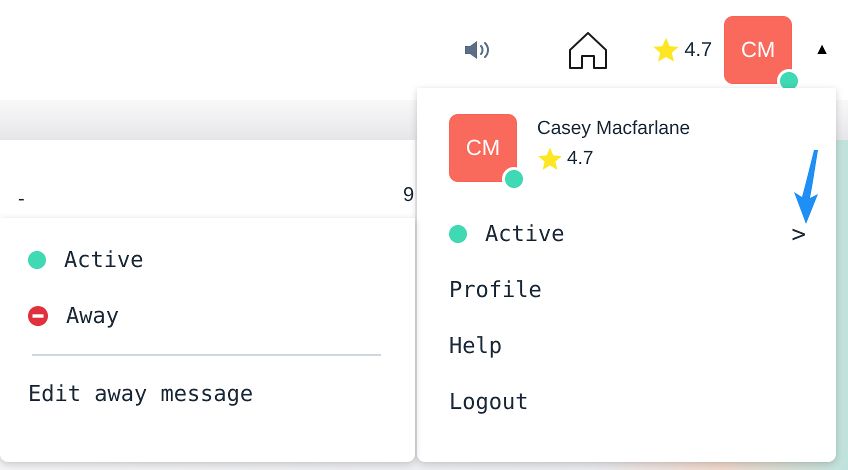 The width and height of the screenshot is (848, 470). What do you see at coordinates (221, 316) in the screenshot?
I see `status-option: Away` at bounding box center [221, 316].